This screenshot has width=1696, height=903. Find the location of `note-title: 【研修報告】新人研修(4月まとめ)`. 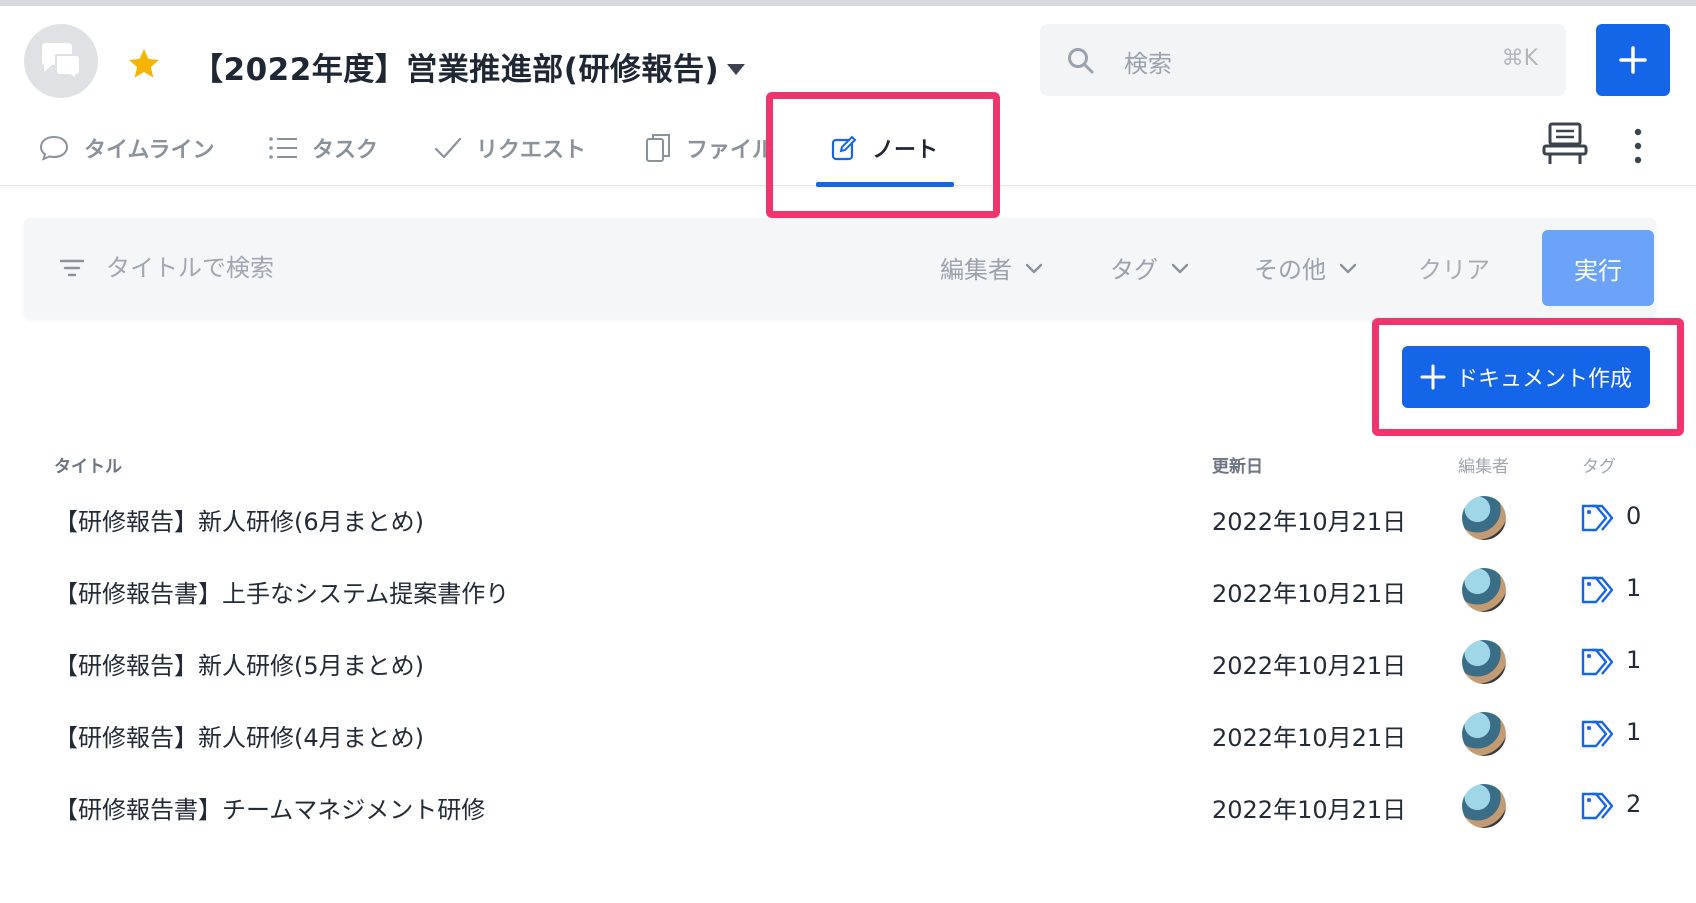

note-title: 【研修報告】新人研修(4月まとめ) is located at coordinates (239, 735).